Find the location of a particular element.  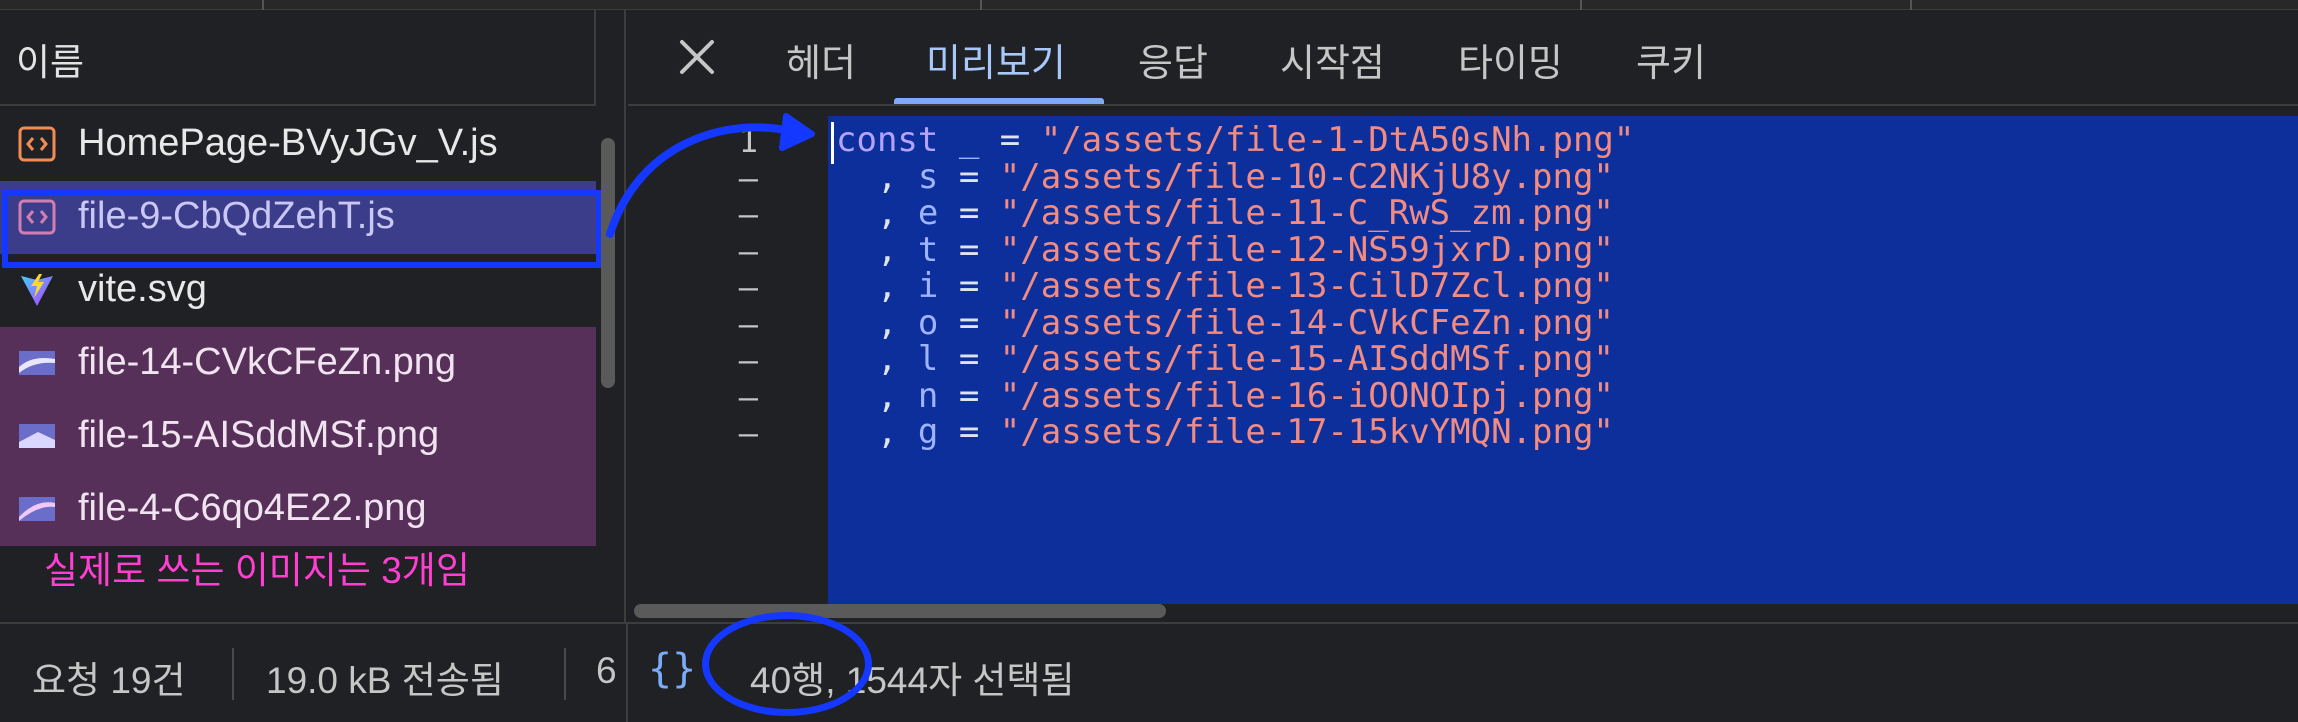

code-line: , o = "/assets/file-14-CVkCFeZn.png" is located at coordinates (1225, 323).